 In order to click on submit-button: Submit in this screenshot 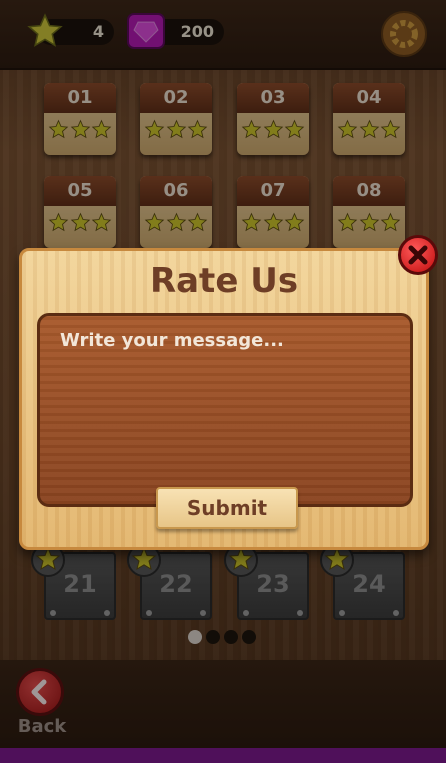, I will do `click(227, 508)`.